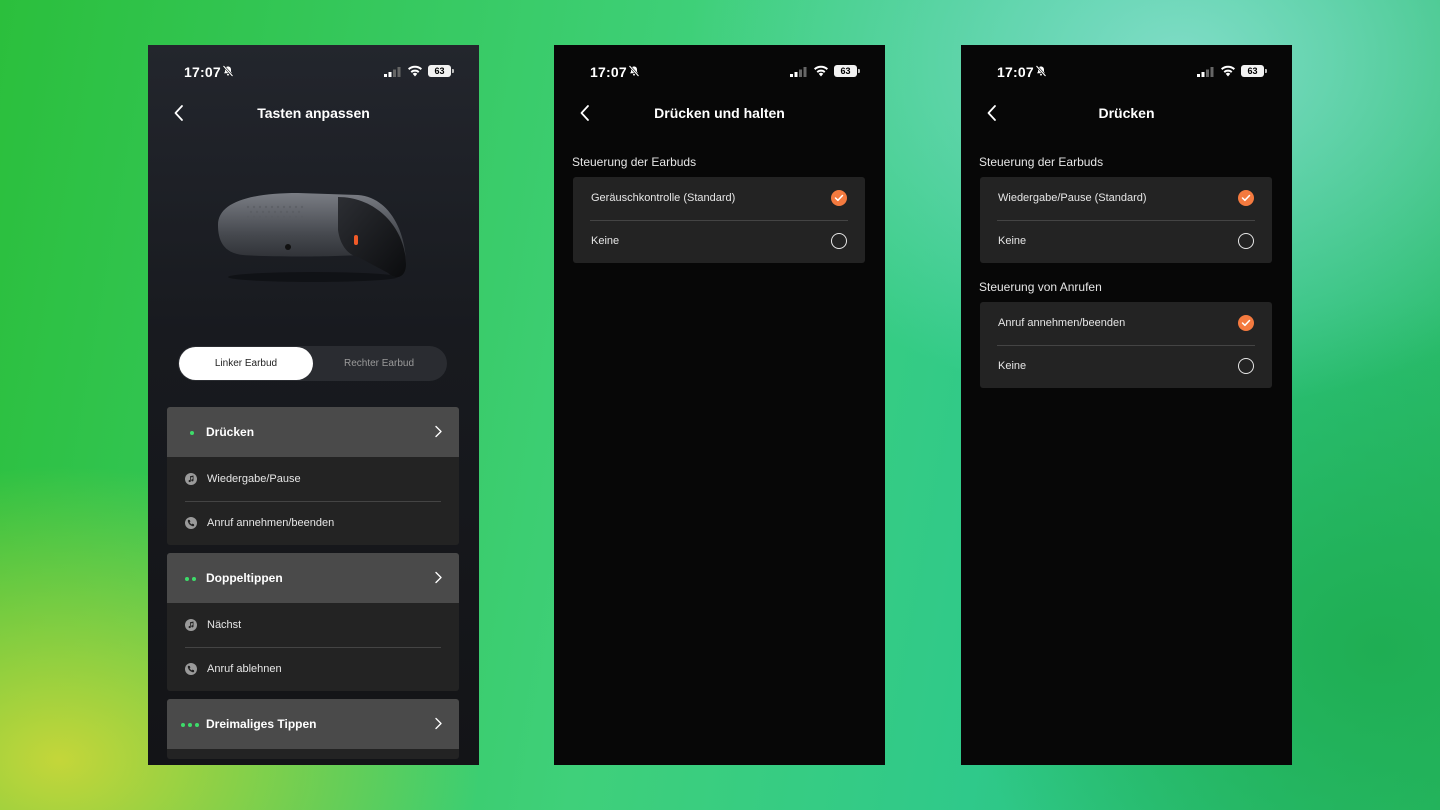 This screenshot has width=1440, height=810. What do you see at coordinates (313, 479) in the screenshot?
I see `list-item: Wiedergabe/Pause` at bounding box center [313, 479].